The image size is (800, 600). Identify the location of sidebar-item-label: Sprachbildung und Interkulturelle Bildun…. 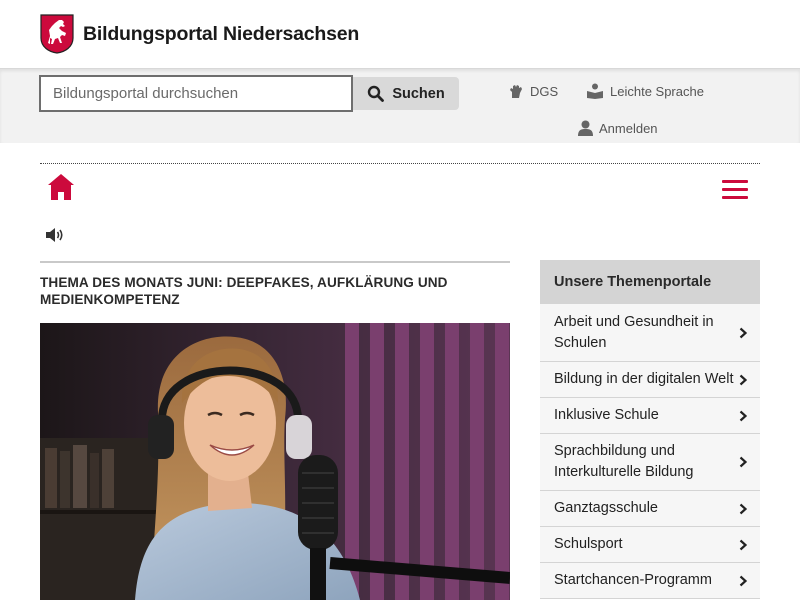
(624, 461).